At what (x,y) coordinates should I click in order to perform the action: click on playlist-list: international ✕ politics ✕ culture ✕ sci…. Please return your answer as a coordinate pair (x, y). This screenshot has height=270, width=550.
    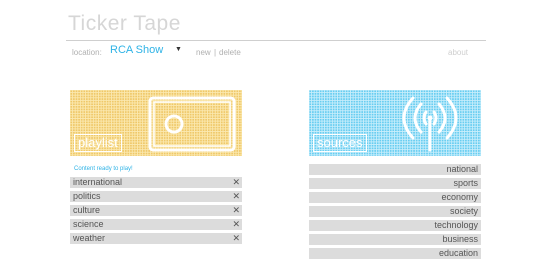
    Looking at the image, I should click on (156, 212).